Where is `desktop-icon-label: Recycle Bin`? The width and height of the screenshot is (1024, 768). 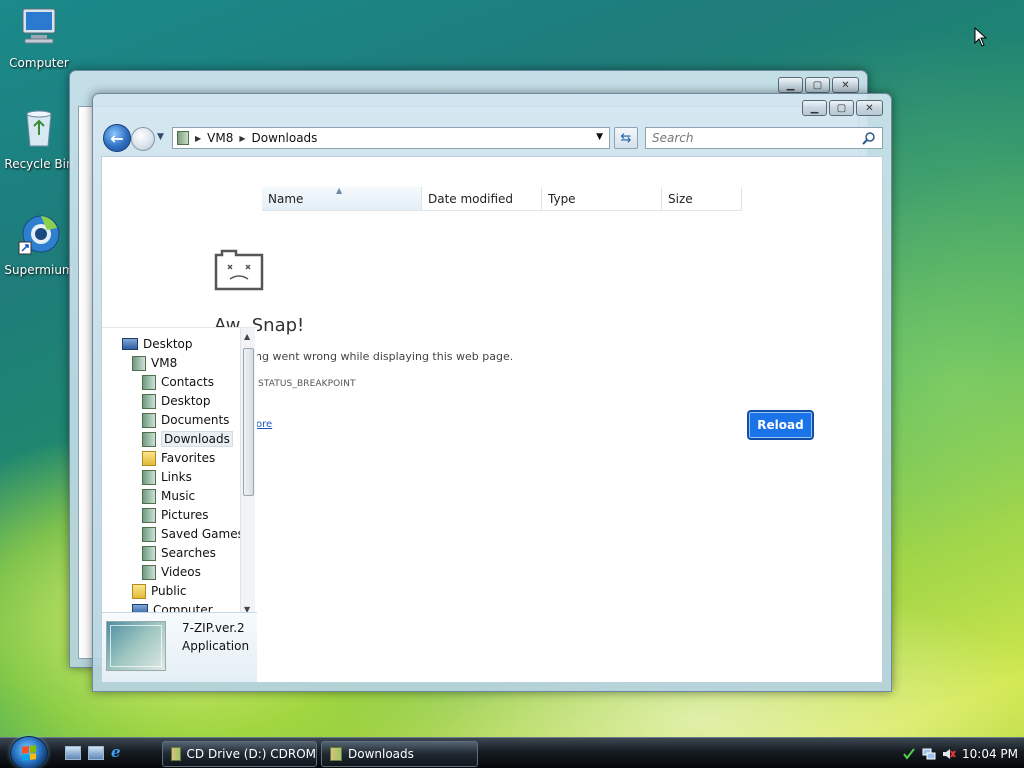 desktop-icon-label: Recycle Bin is located at coordinates (39, 164).